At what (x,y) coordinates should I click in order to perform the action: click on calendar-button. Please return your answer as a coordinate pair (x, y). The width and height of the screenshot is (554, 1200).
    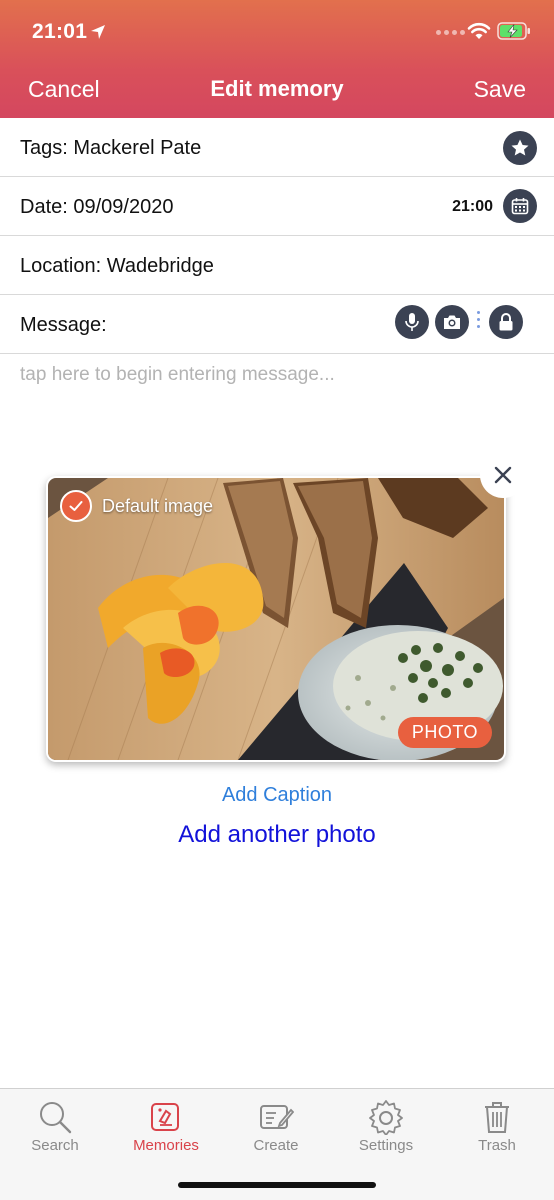
    Looking at the image, I should click on (520, 206).